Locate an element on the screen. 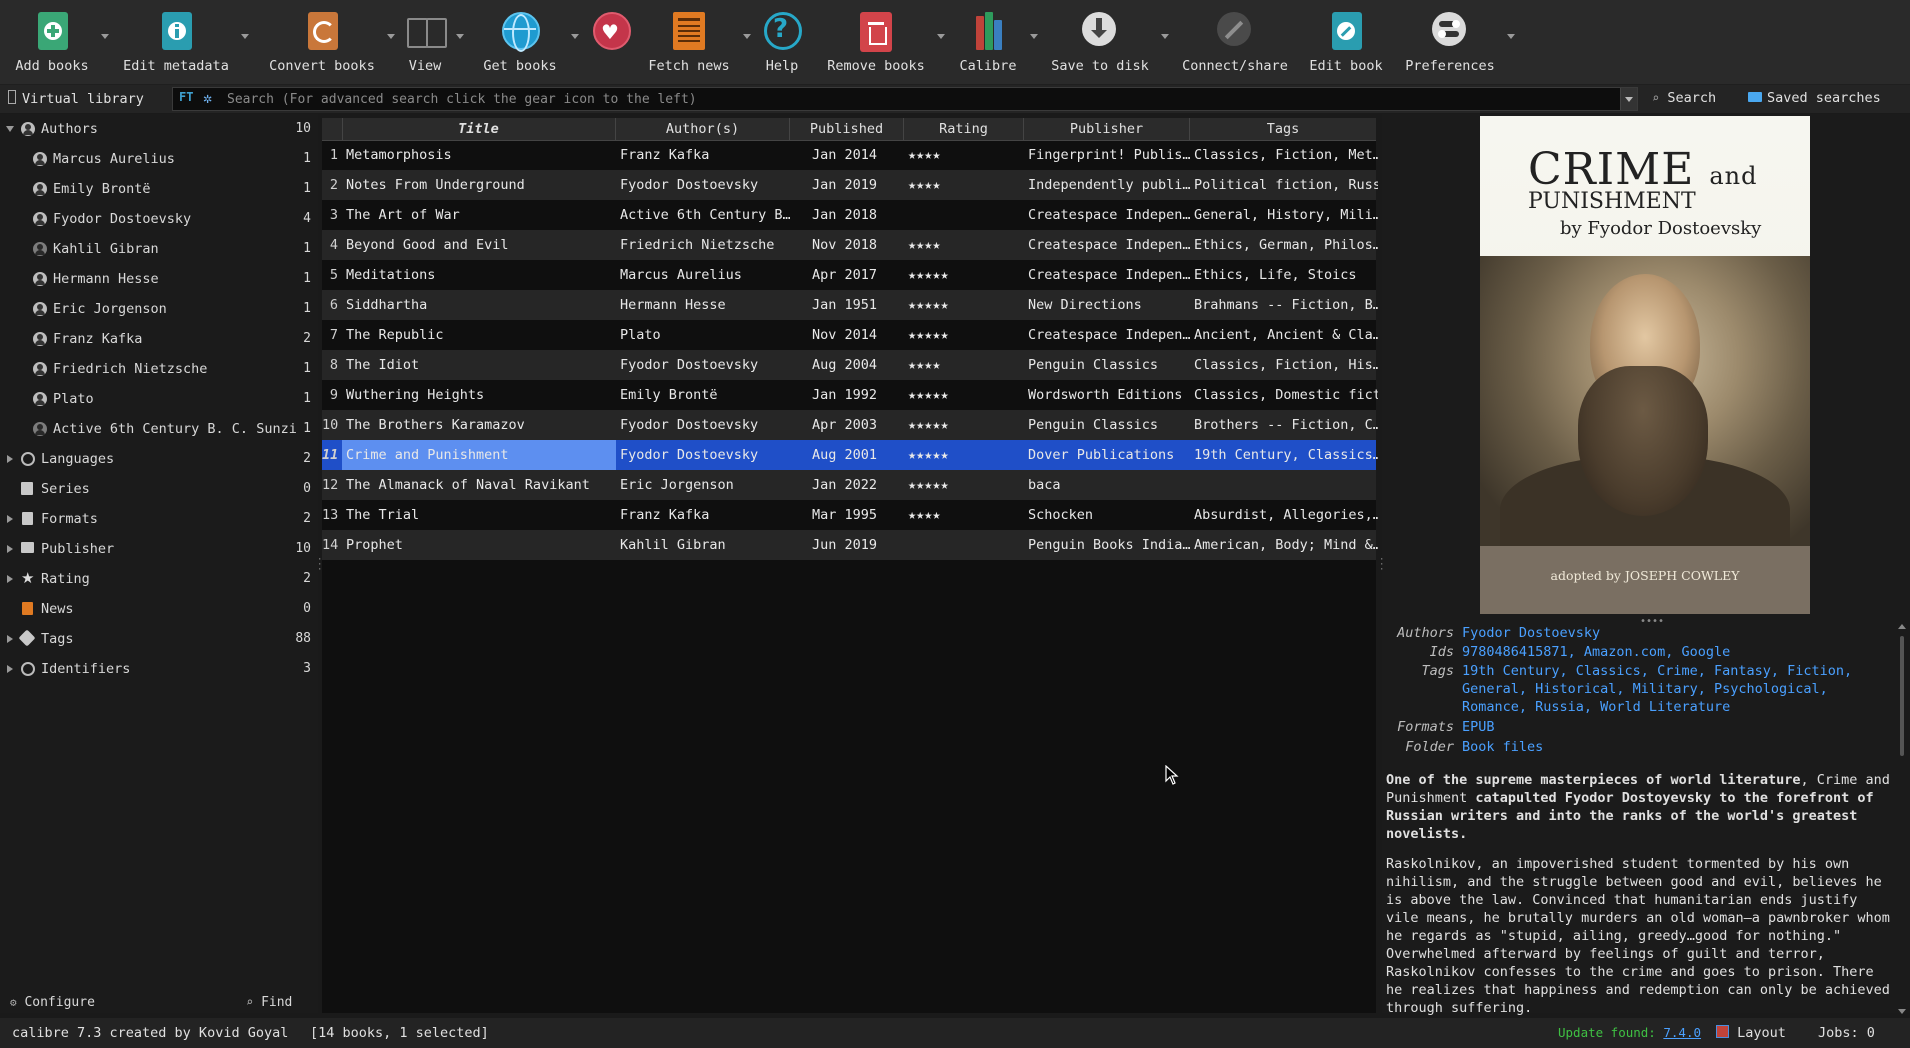  edit-book-button: Edit book is located at coordinates (1346, 42).